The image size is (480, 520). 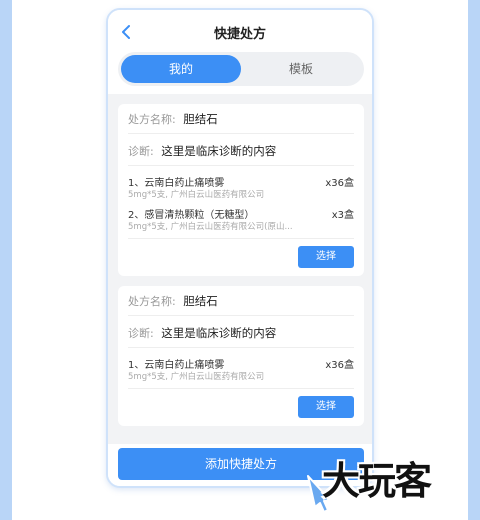 I want to click on medicine-name: 2、感冒清热颗粒（无糖型）, so click(x=191, y=215).